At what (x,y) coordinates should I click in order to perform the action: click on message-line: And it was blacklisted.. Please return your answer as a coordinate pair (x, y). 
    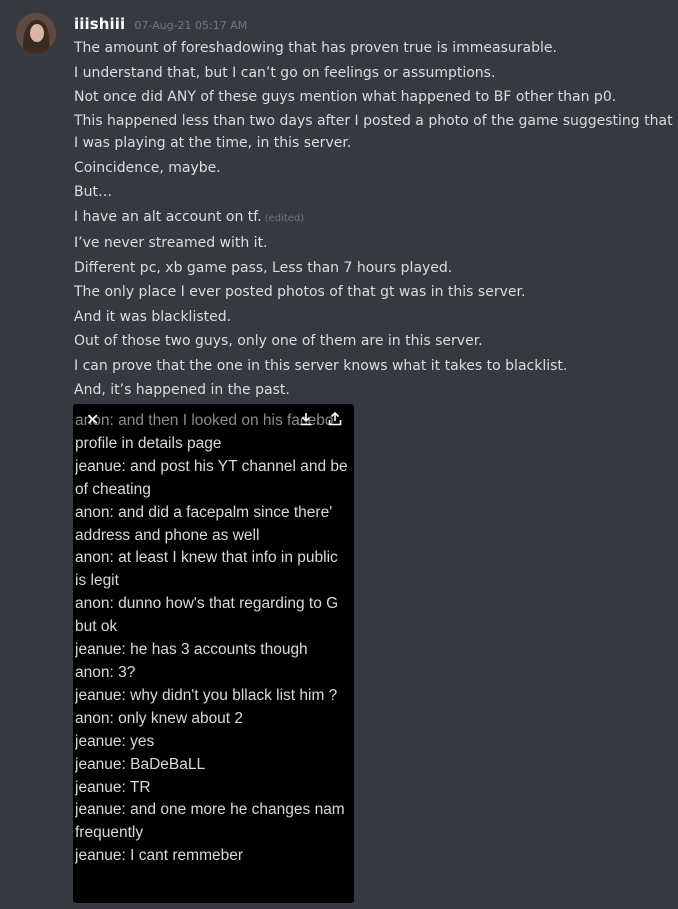
    Looking at the image, I should click on (153, 316).